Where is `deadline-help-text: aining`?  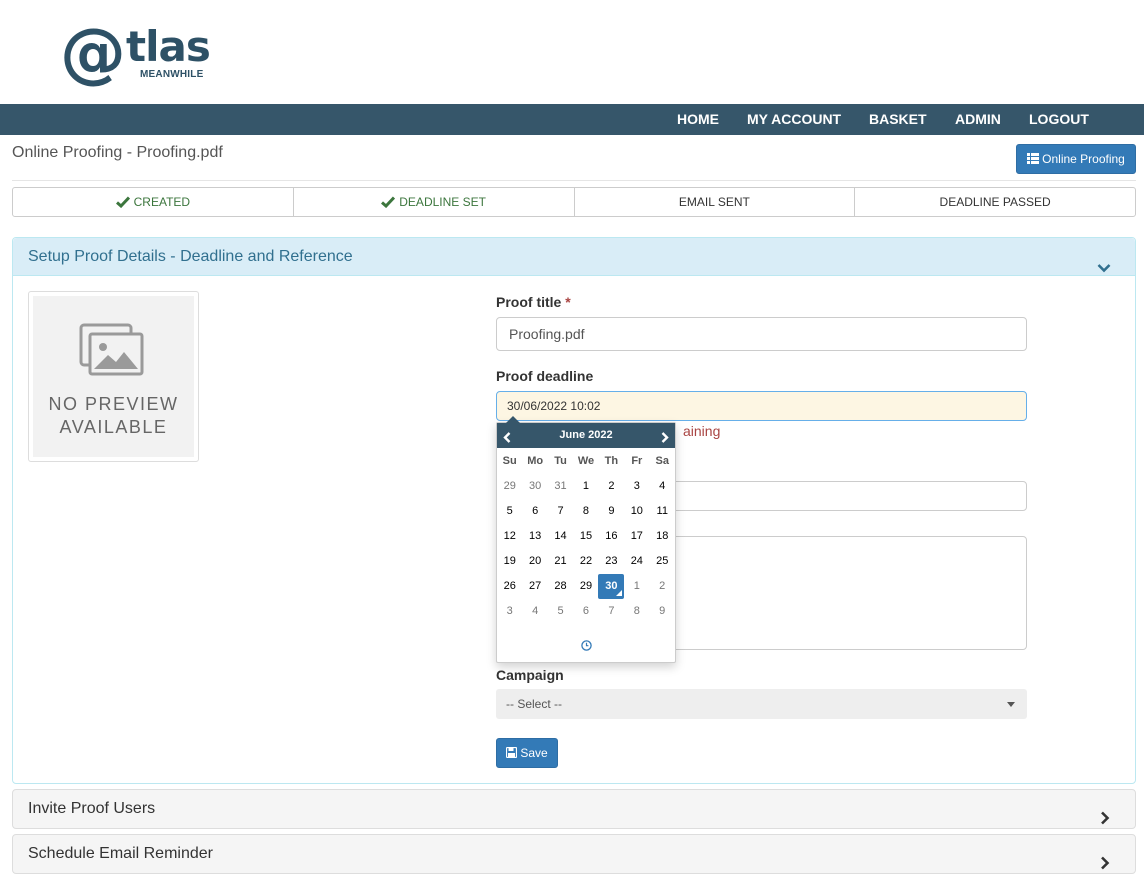
deadline-help-text: aining is located at coordinates (702, 431).